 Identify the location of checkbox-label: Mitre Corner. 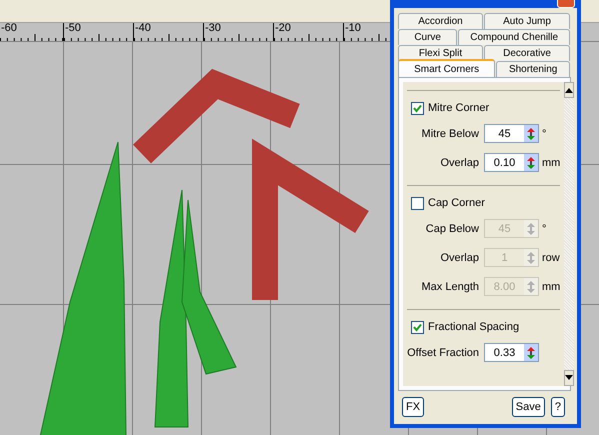
(459, 108).